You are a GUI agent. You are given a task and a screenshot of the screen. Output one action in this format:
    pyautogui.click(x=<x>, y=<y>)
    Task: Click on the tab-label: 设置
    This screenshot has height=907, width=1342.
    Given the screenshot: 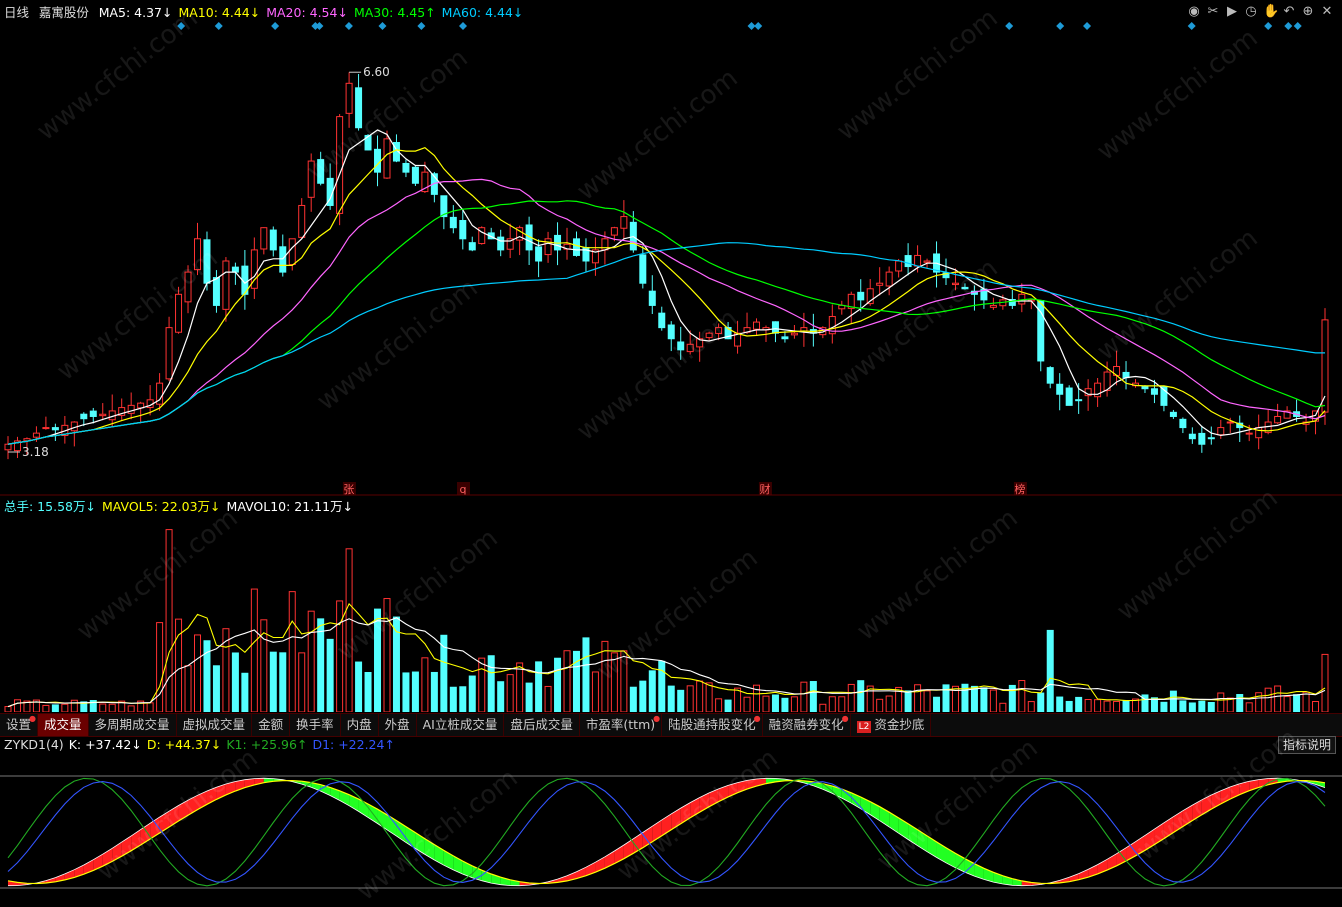 What is the action you would take?
    pyautogui.click(x=19, y=724)
    